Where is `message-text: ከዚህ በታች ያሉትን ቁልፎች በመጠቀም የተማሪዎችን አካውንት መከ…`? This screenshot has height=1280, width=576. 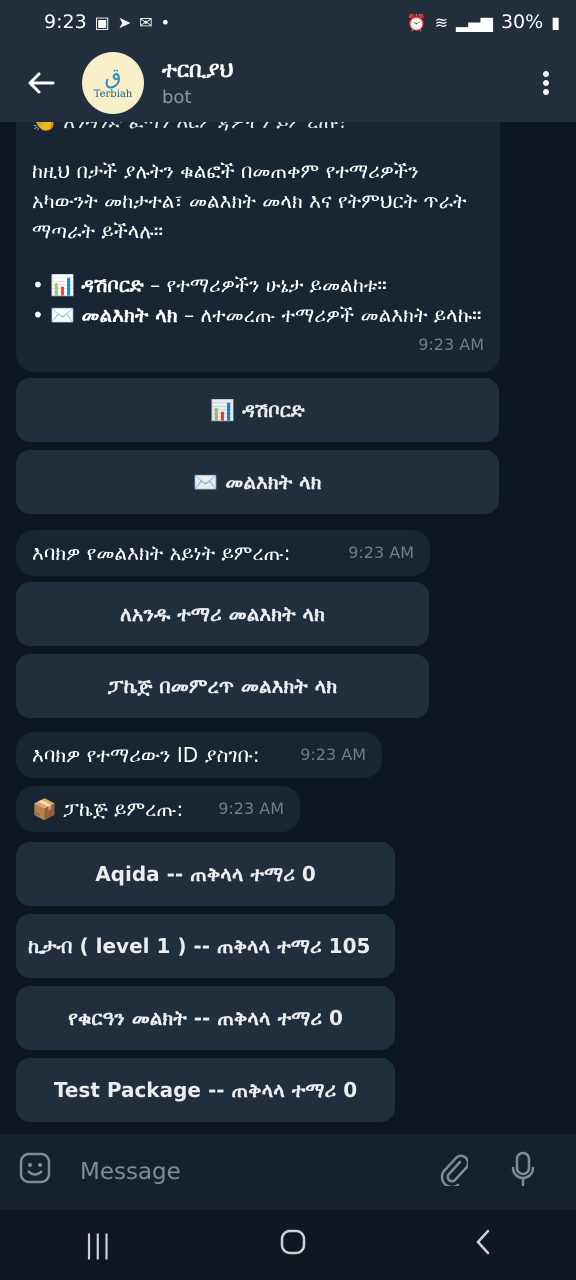 message-text: ከዚህ በታች ያሉትን ቁልፎች በመጠቀም የተማሪዎችን አካውንት መከ… is located at coordinates (249, 201).